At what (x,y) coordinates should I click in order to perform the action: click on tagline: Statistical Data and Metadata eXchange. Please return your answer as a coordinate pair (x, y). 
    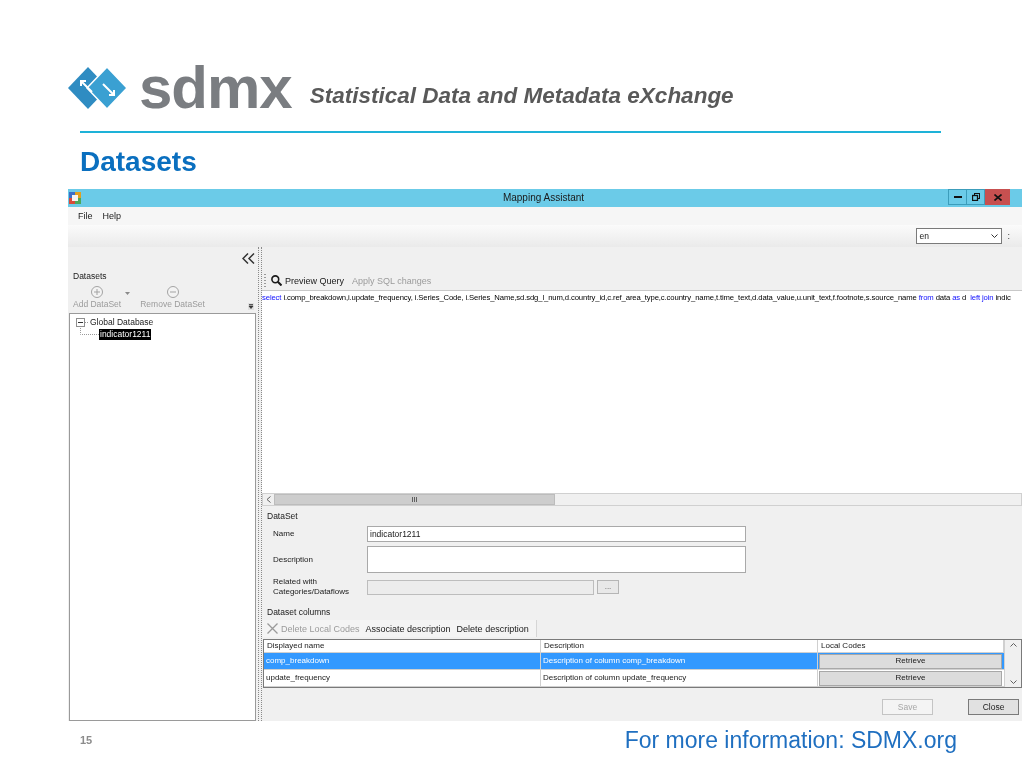
    Looking at the image, I should click on (521, 96).